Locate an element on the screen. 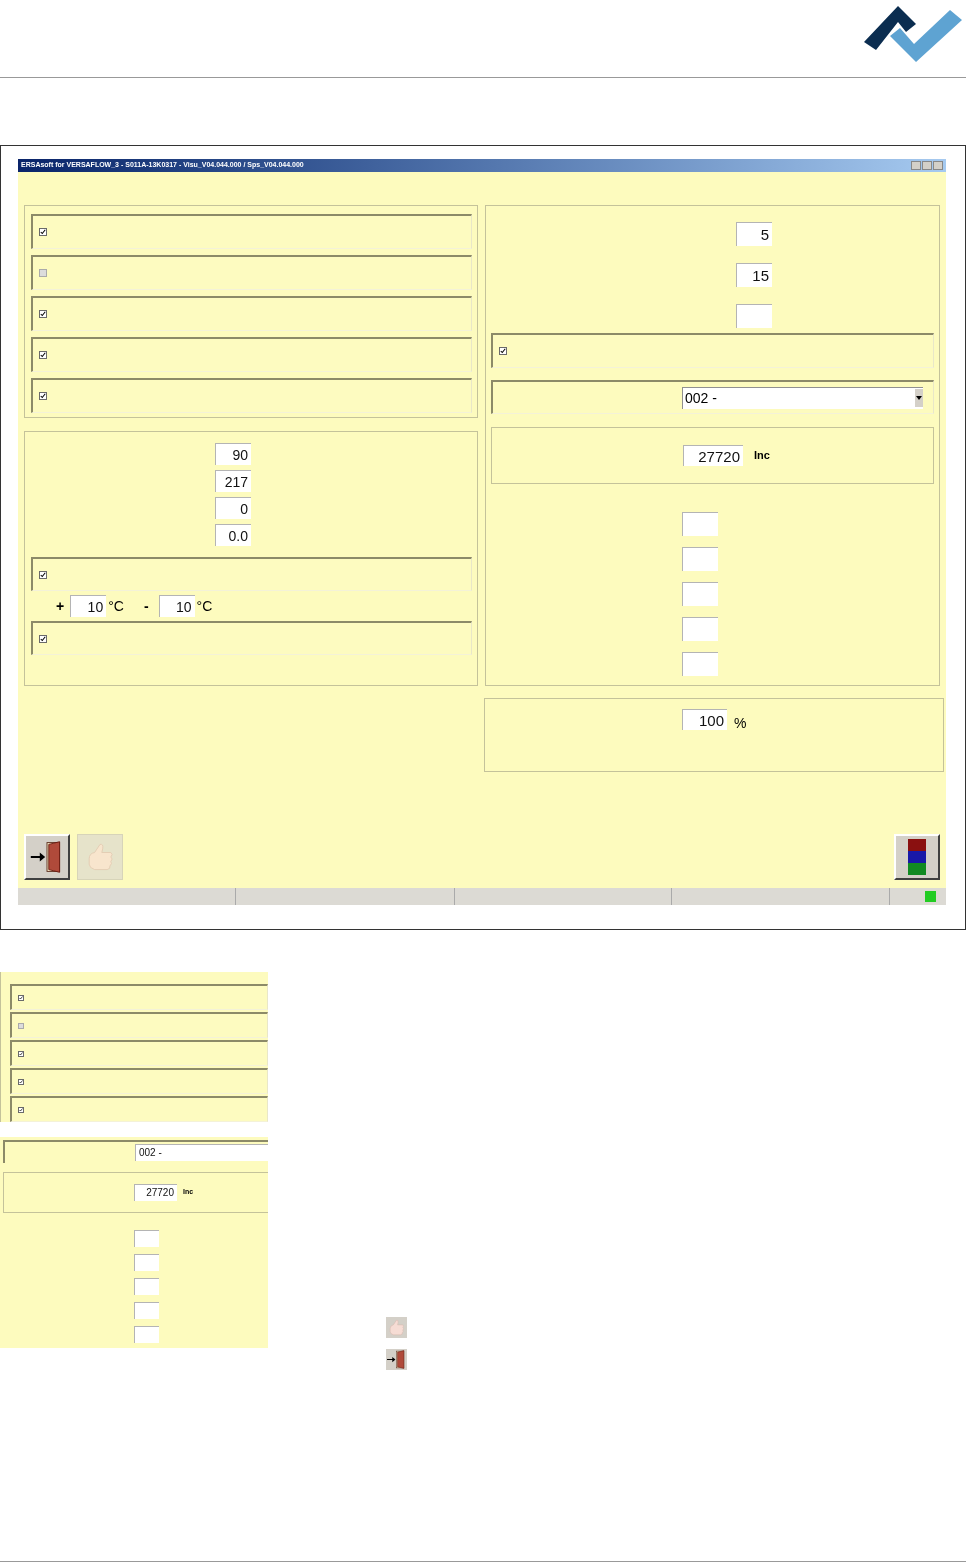 The height and width of the screenshot is (1563, 966). color-blocks-icon is located at coordinates (917, 857).